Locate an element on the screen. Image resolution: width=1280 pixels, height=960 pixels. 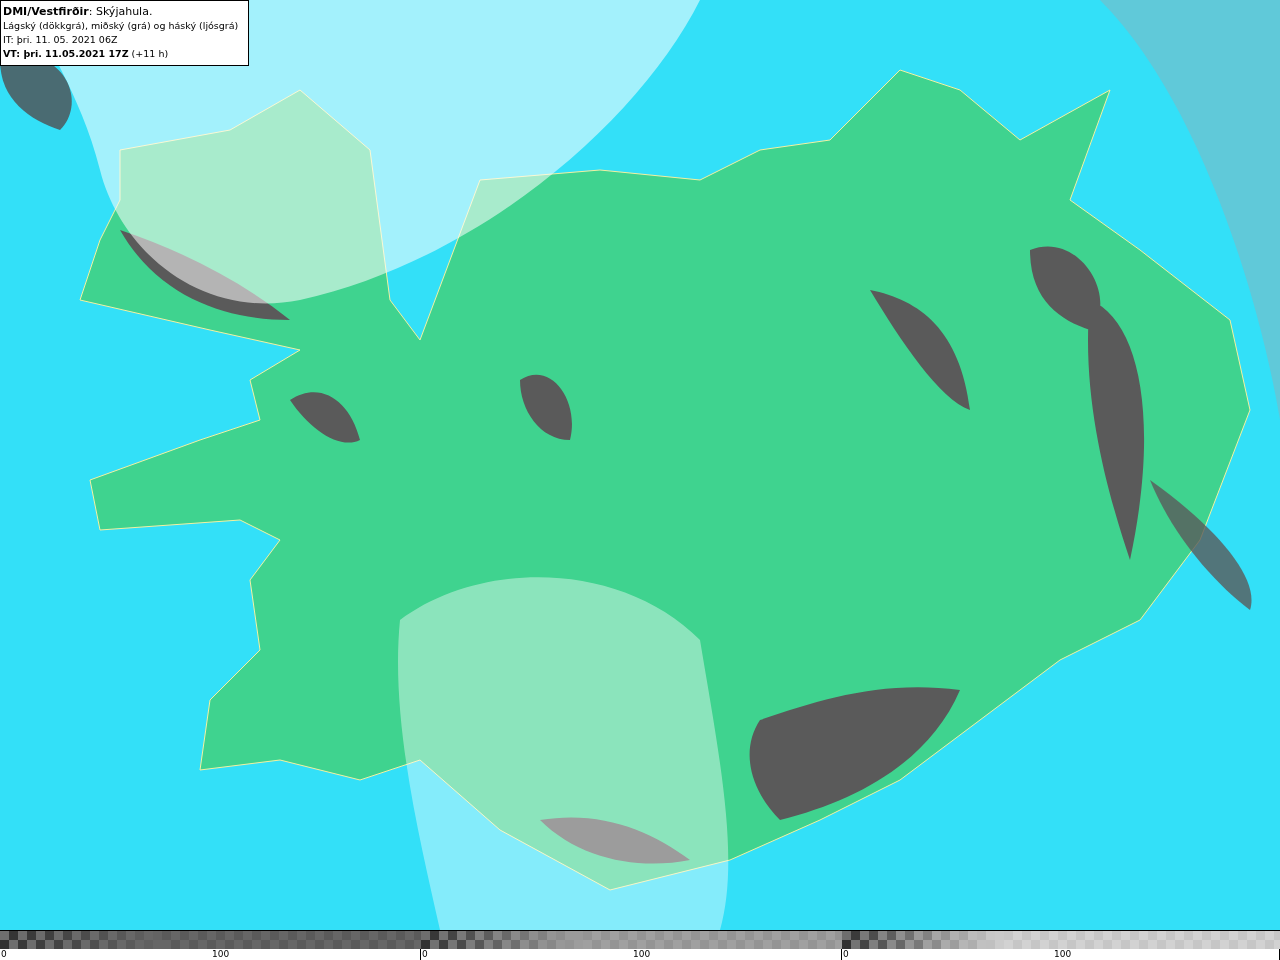
info-text: IT: þri. 11. 05. 2021 06Z is located at coordinates (61, 40).